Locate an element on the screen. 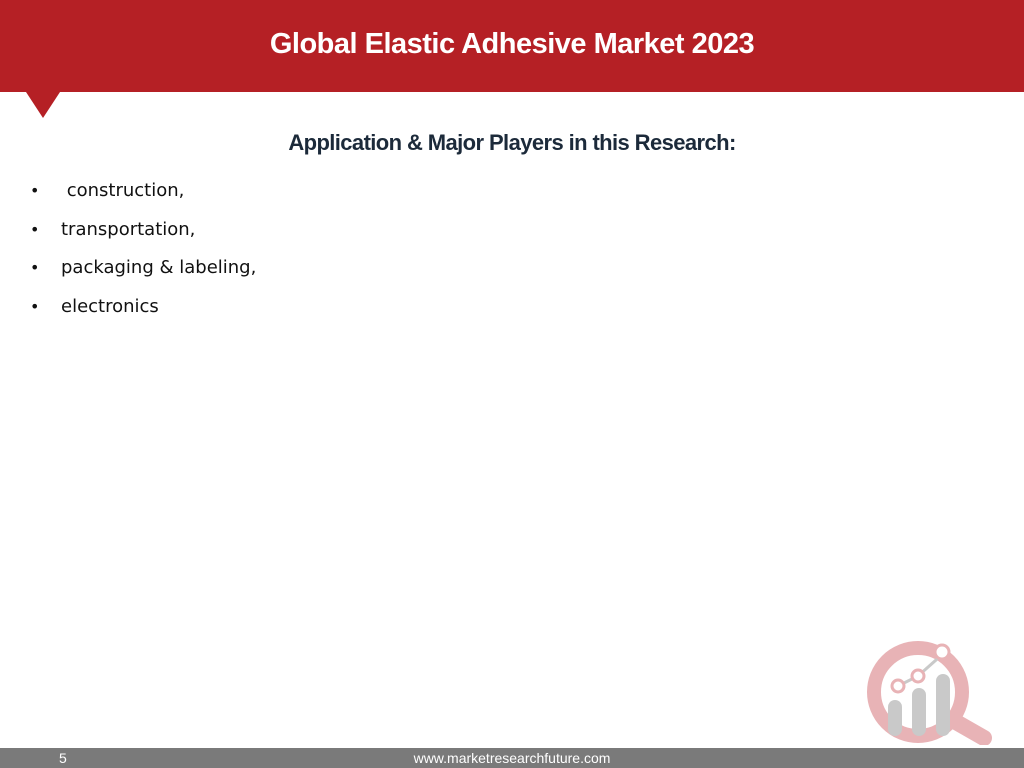 This screenshot has height=768, width=1024. list-item: • construction, is located at coordinates (143, 199).